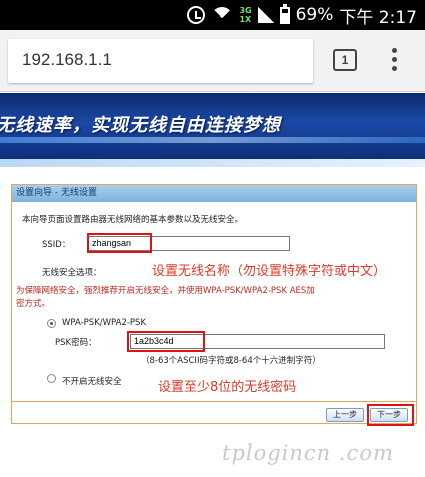 The width and height of the screenshot is (425, 477). Describe the element at coordinates (390, 415) in the screenshot. I see `next-highlight-box` at that location.